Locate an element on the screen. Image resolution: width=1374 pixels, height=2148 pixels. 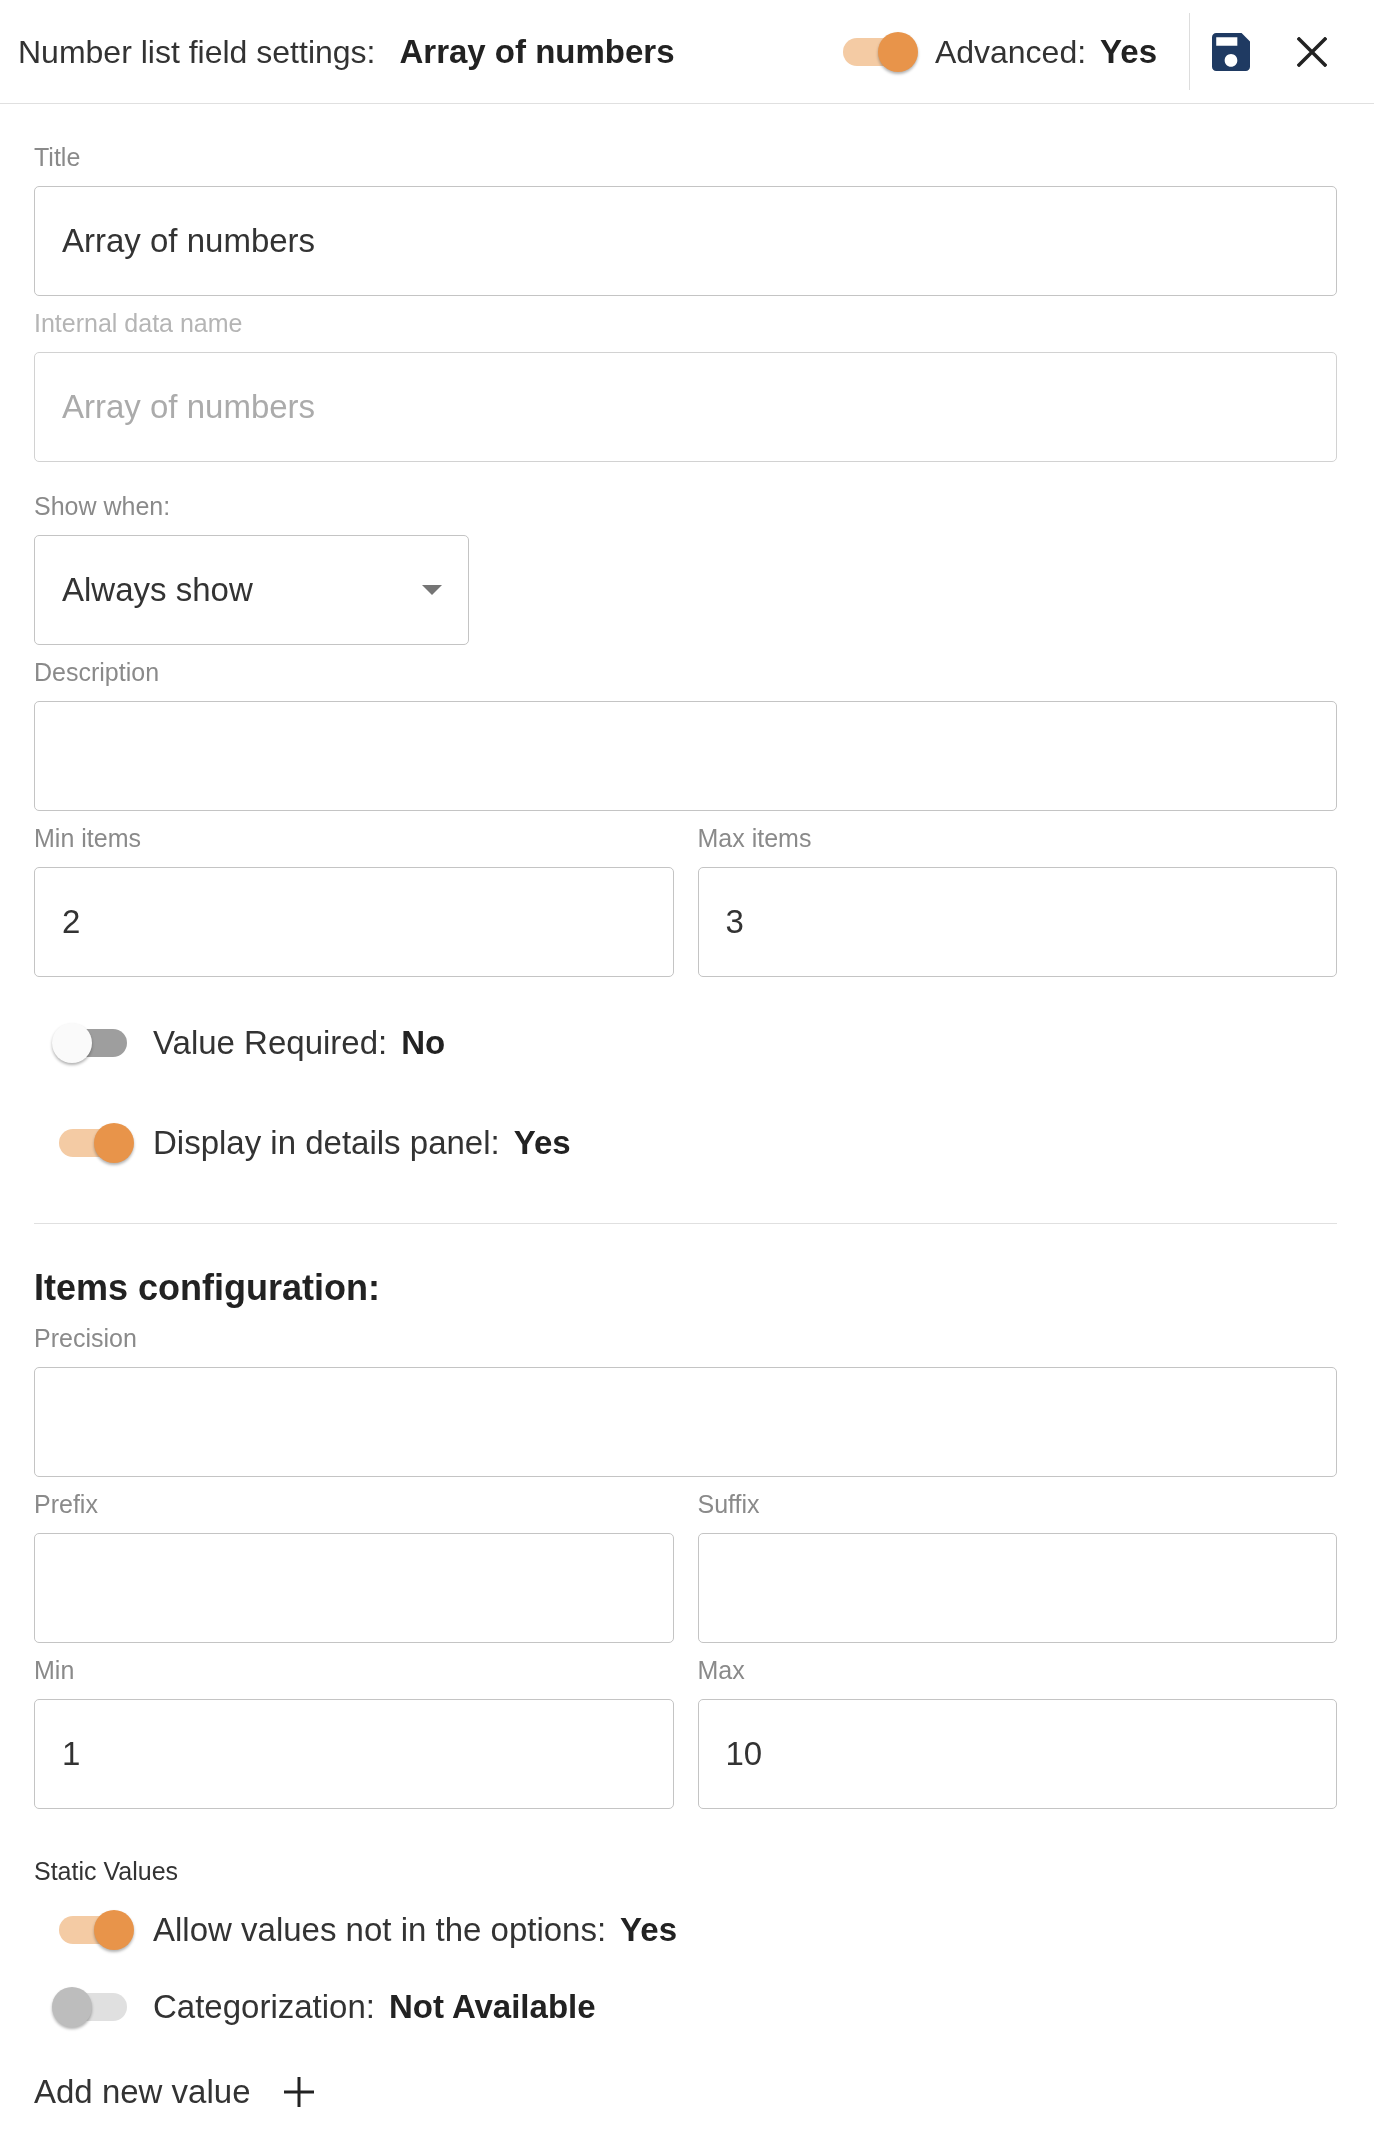
field-label: Max items is located at coordinates (754, 838).